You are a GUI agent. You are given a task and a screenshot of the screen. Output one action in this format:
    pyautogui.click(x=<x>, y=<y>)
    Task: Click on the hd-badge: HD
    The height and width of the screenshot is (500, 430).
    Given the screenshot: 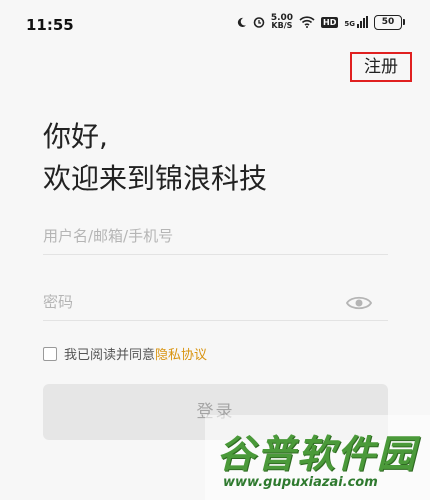 What is the action you would take?
    pyautogui.click(x=330, y=22)
    